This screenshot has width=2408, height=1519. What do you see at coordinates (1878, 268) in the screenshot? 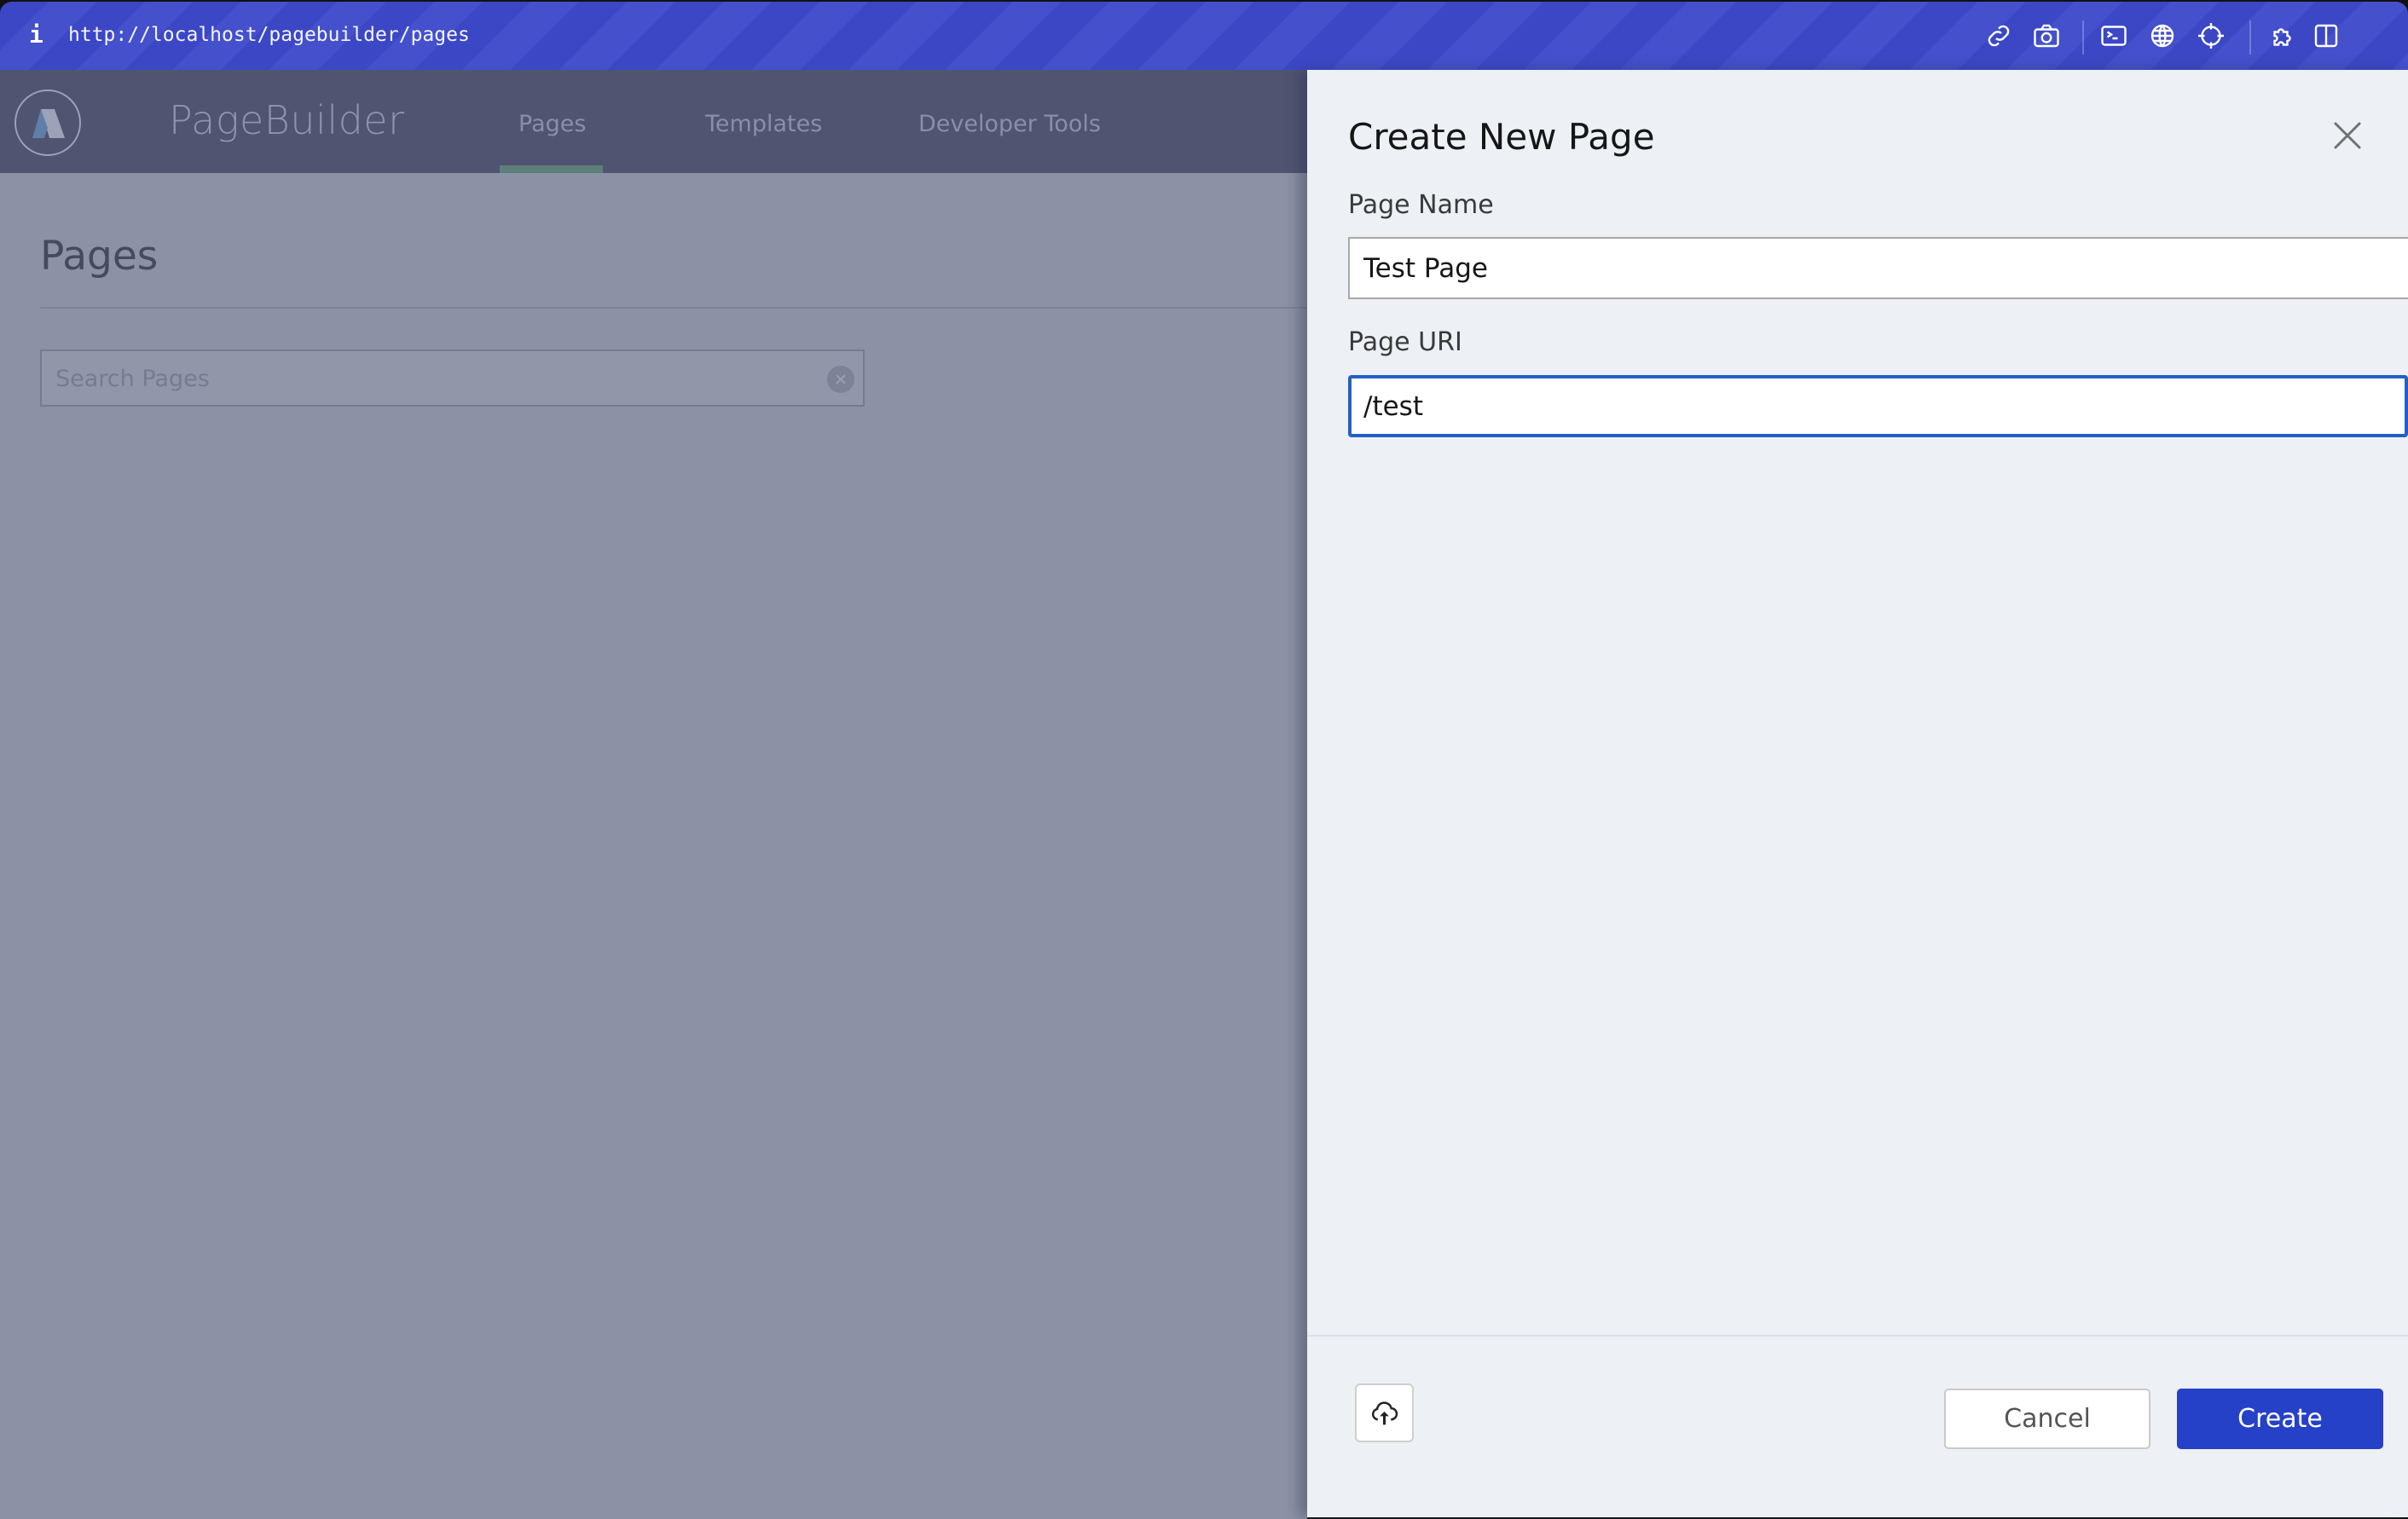
I see `page-name-input` at bounding box center [1878, 268].